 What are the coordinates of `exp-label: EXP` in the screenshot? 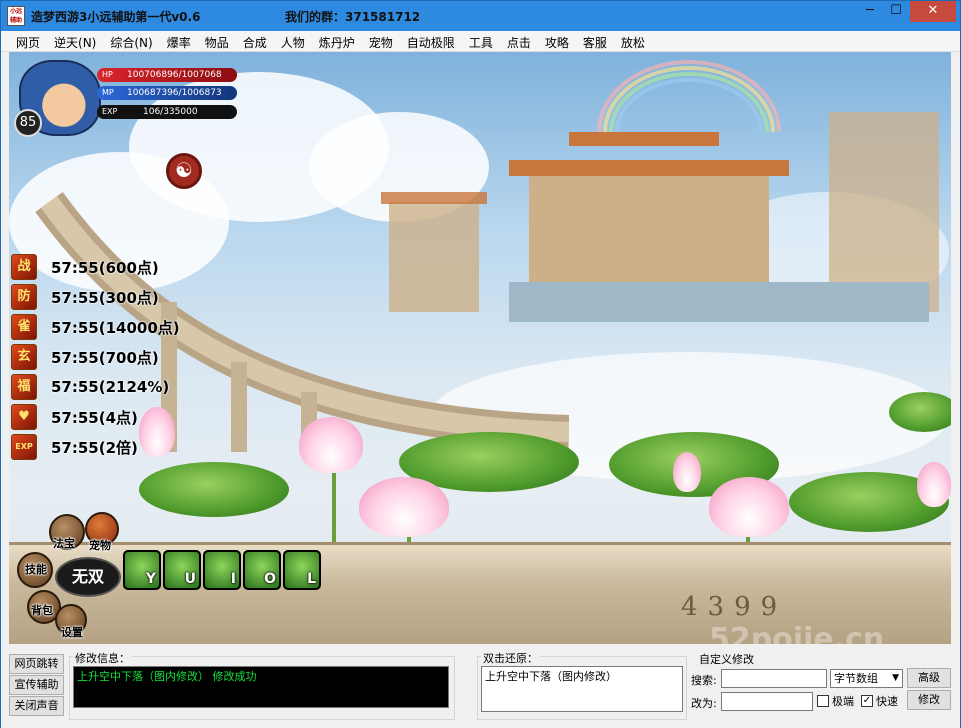 It's located at (110, 111).